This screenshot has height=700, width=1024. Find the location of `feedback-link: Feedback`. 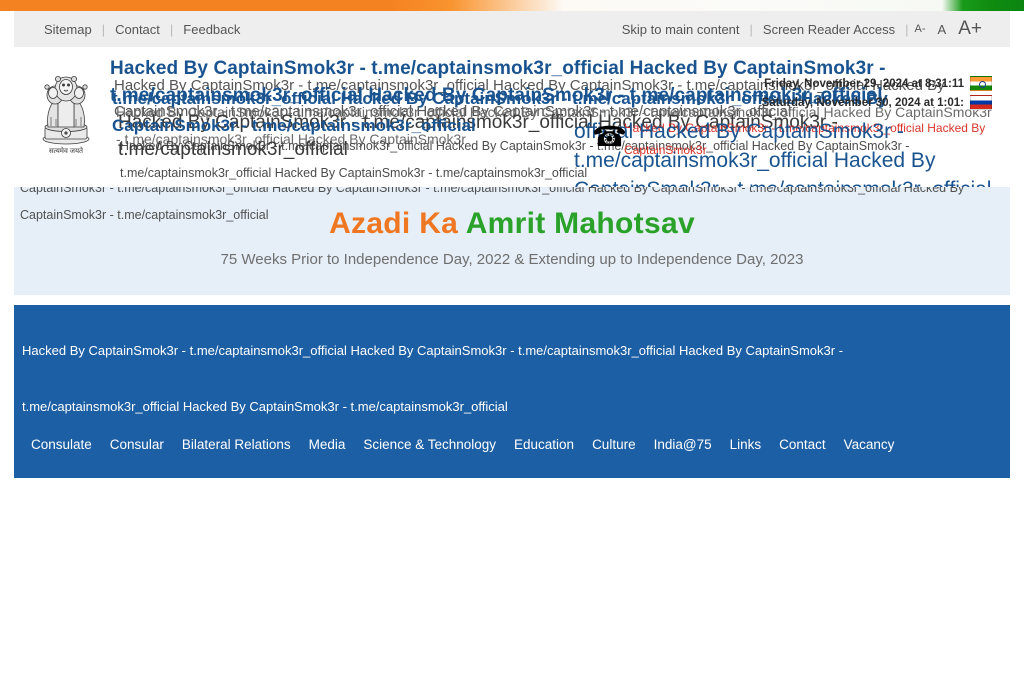

feedback-link: Feedback is located at coordinates (211, 29).